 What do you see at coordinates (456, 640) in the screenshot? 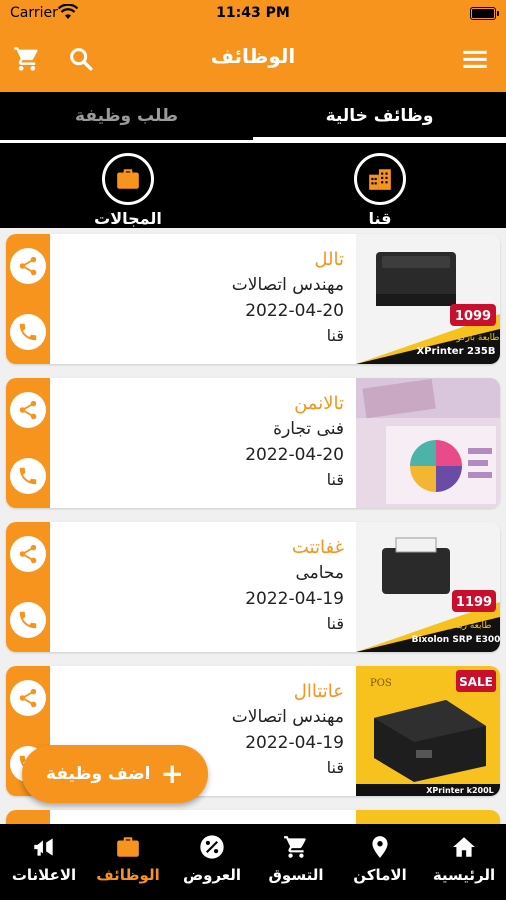
I see `thumb-caption: Bixolon SRP E300` at bounding box center [456, 640].